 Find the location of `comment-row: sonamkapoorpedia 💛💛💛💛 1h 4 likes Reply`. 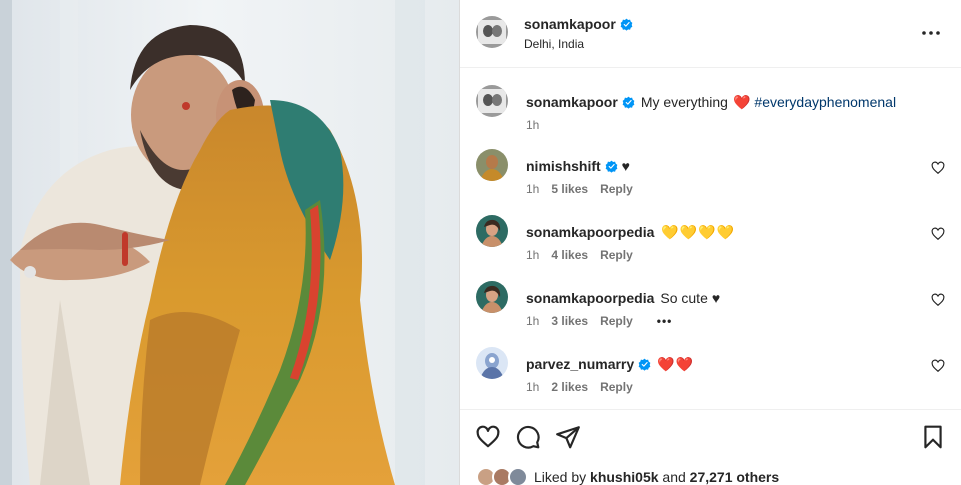

comment-row: sonamkapoorpedia 💛💛💛💛 1h 4 likes Reply is located at coordinates (710, 243).